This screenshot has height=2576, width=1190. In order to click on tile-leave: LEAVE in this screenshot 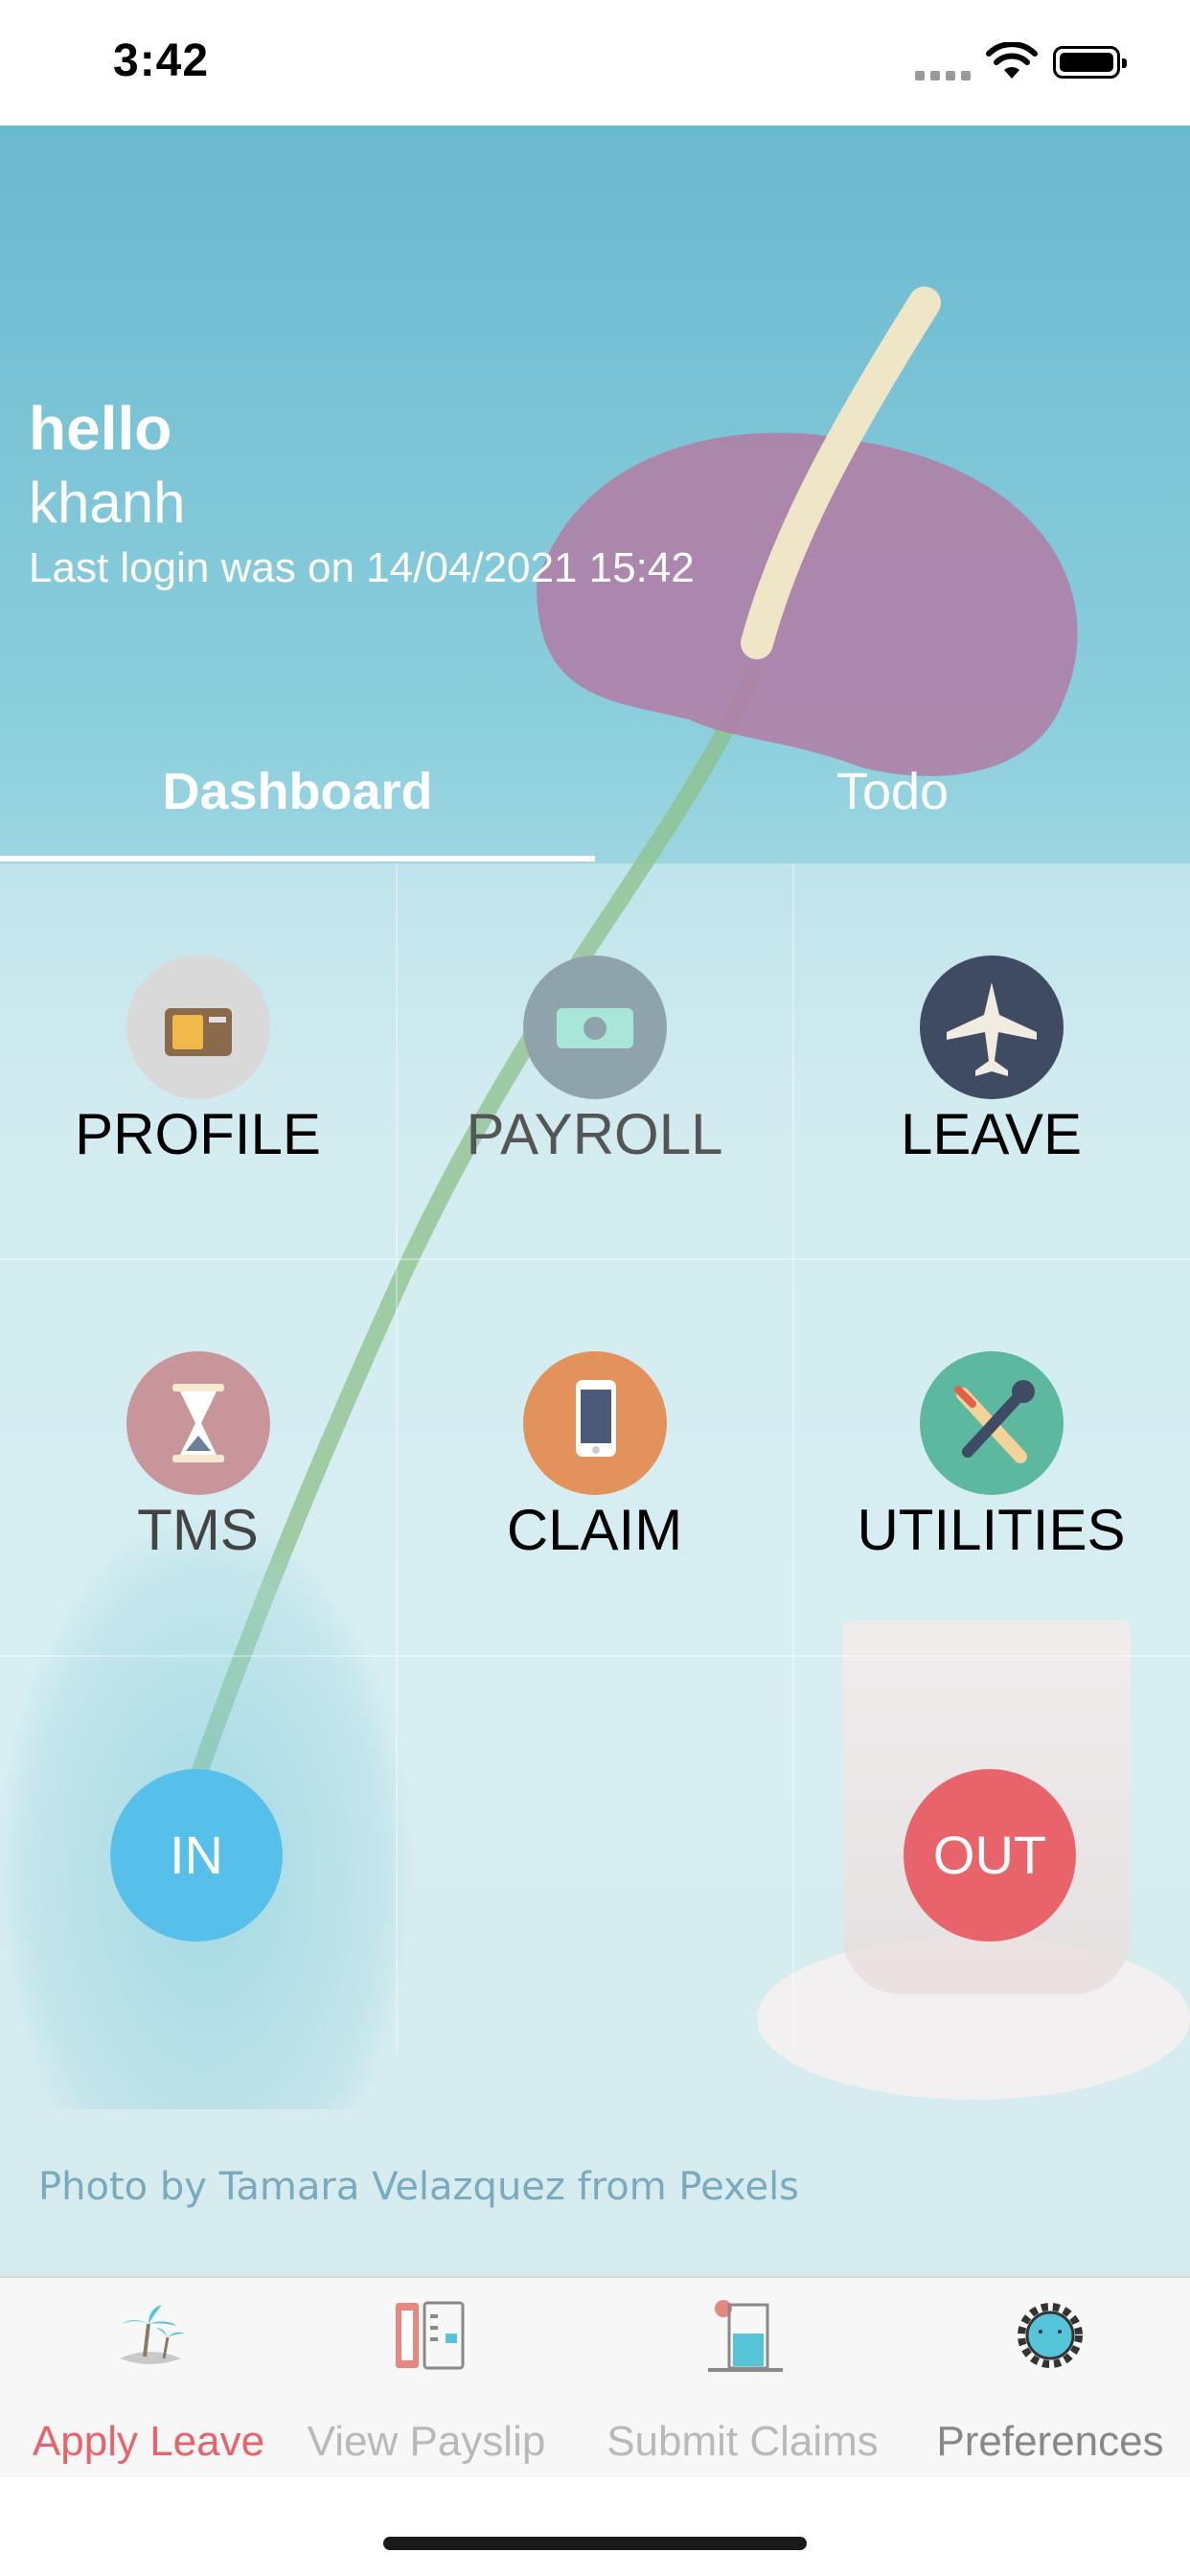, I will do `click(991, 1061)`.